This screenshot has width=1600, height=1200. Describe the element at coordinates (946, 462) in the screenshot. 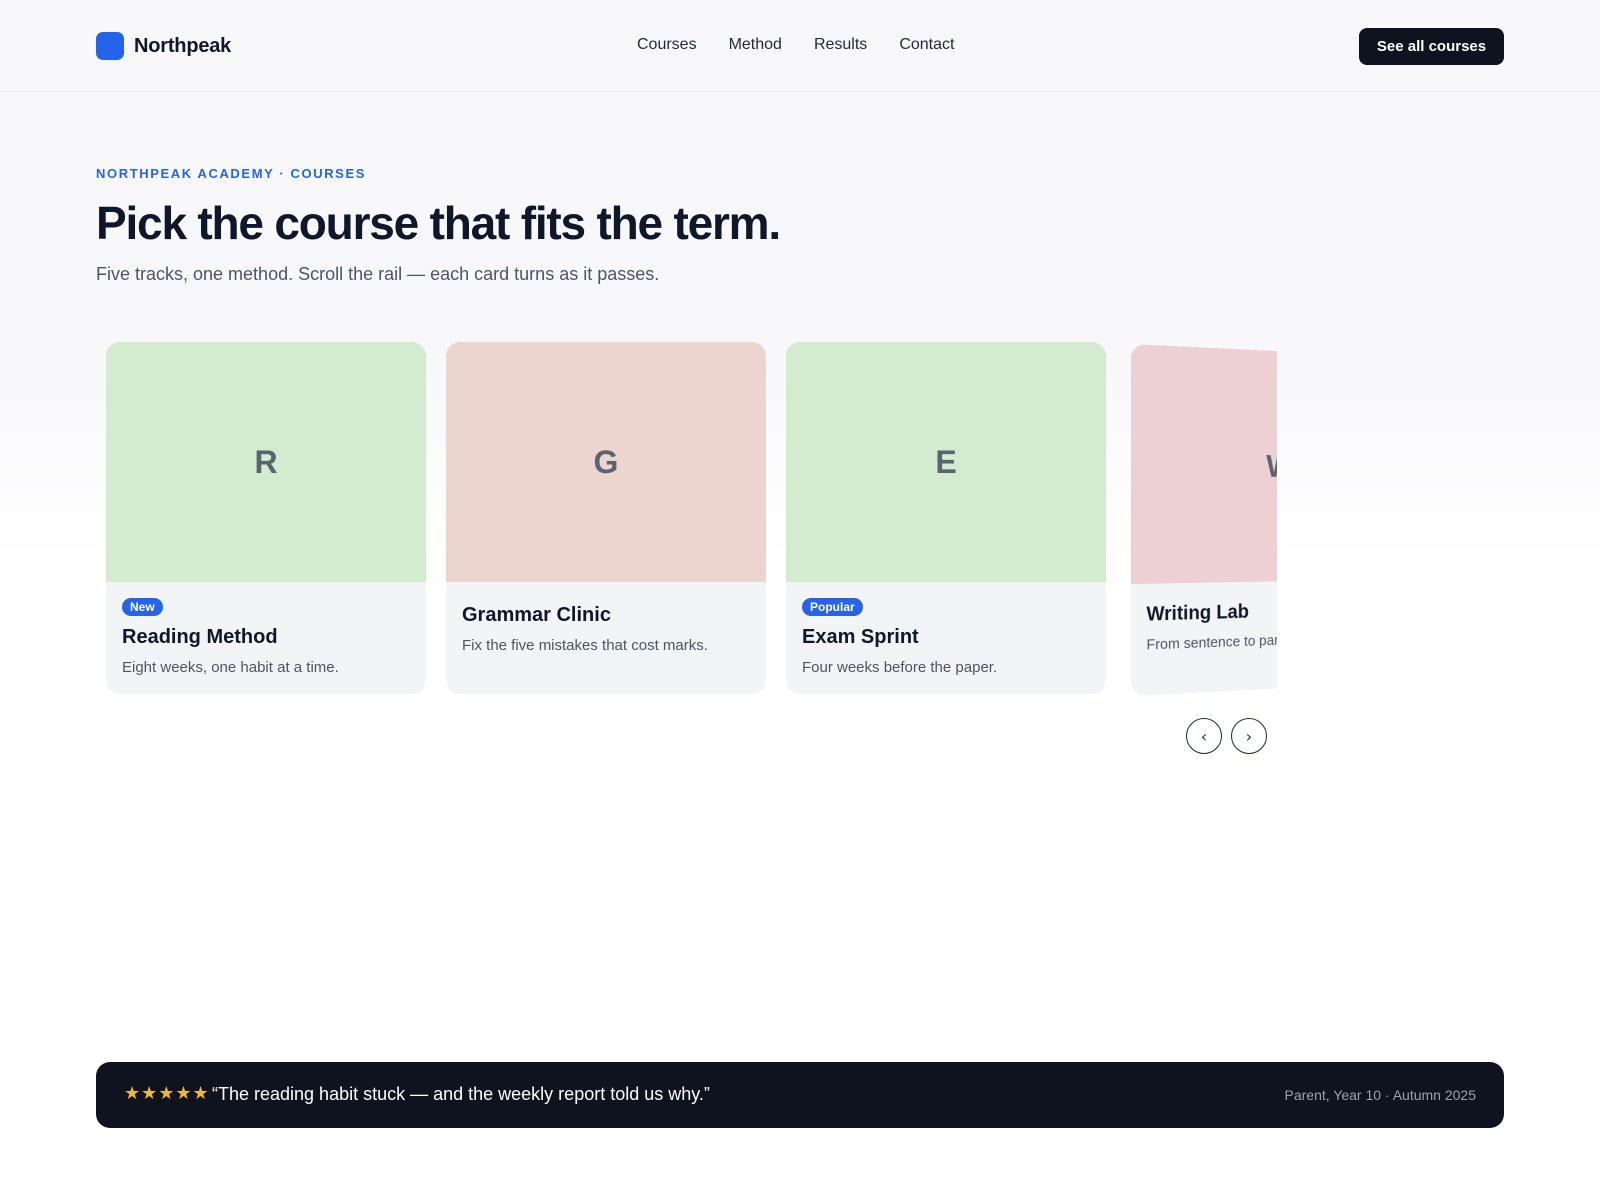

I see `card-art: E` at that location.